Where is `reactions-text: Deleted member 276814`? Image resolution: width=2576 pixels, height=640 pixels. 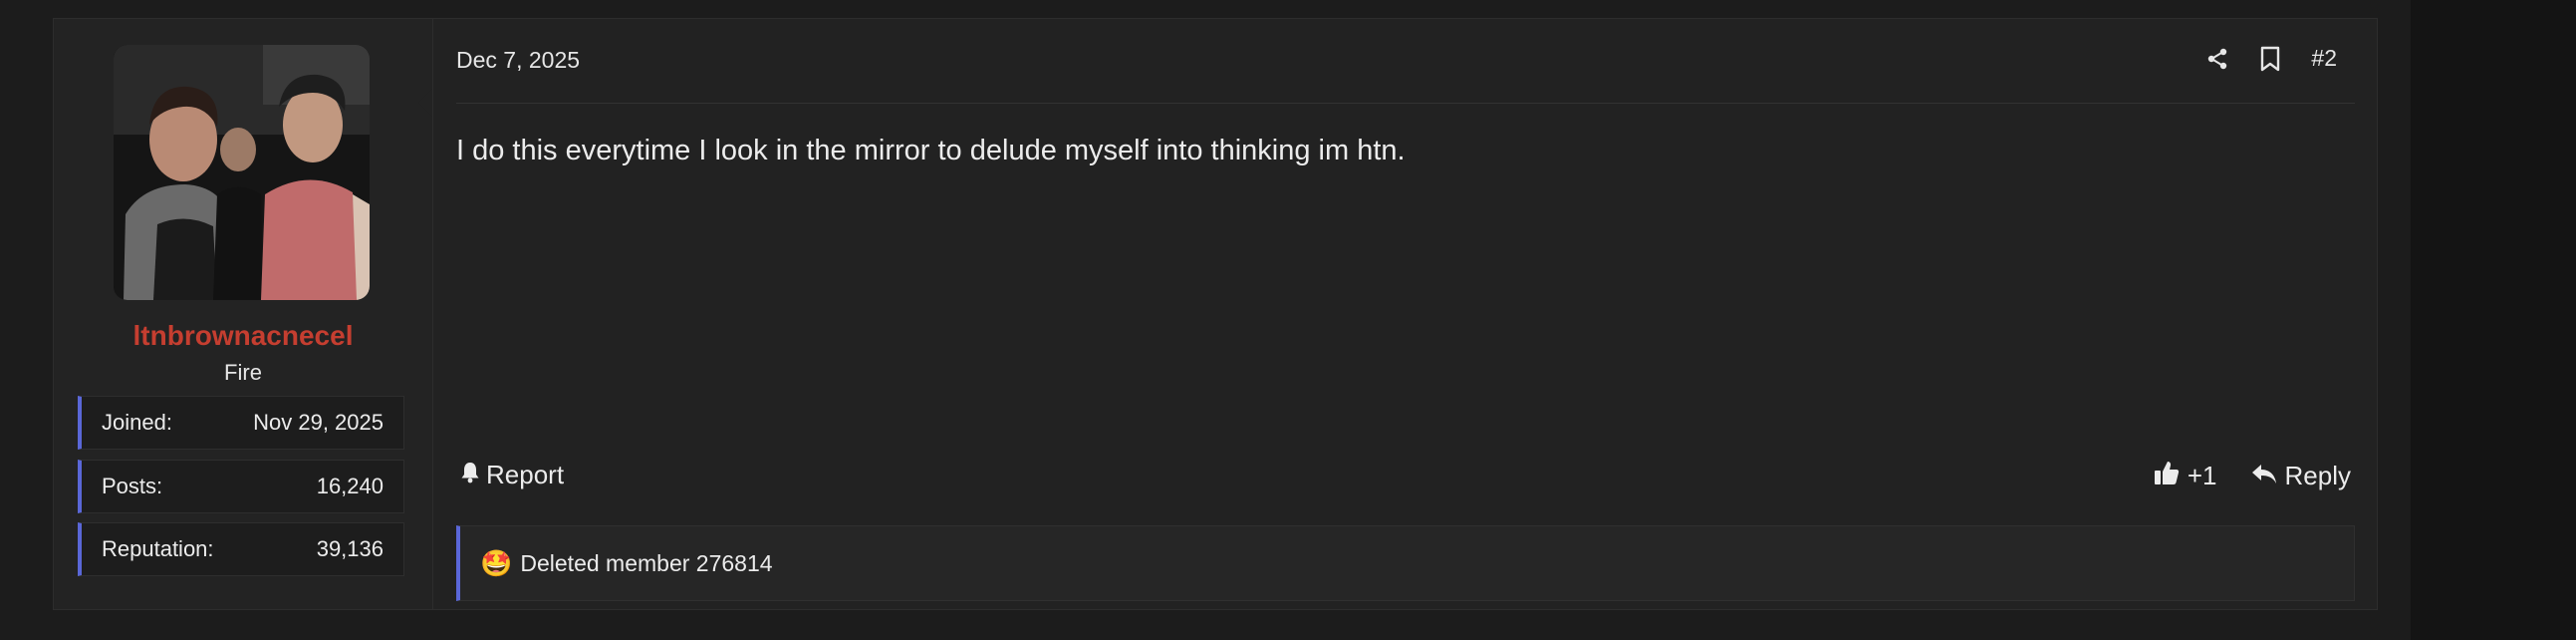 reactions-text: Deleted member 276814 is located at coordinates (646, 564).